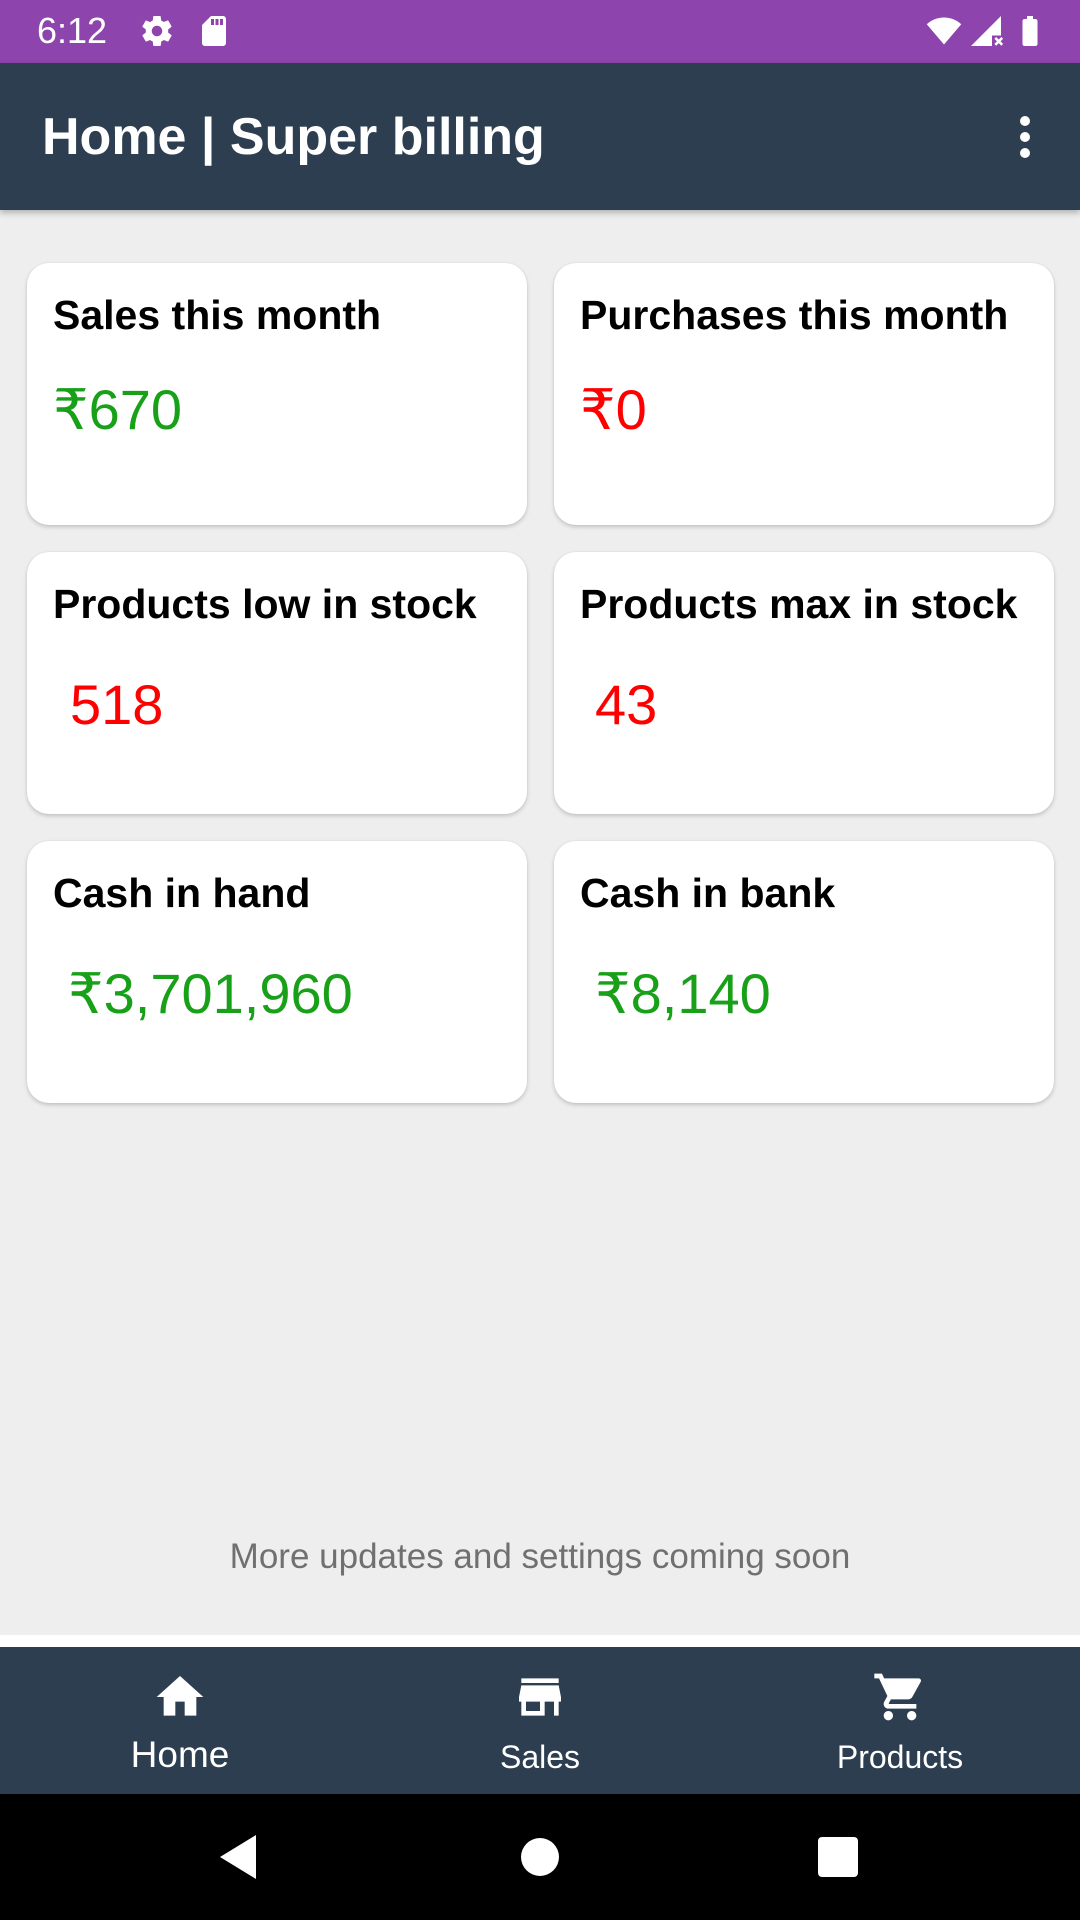 The width and height of the screenshot is (1080, 1920). I want to click on card-value: ₹0, so click(613, 409).